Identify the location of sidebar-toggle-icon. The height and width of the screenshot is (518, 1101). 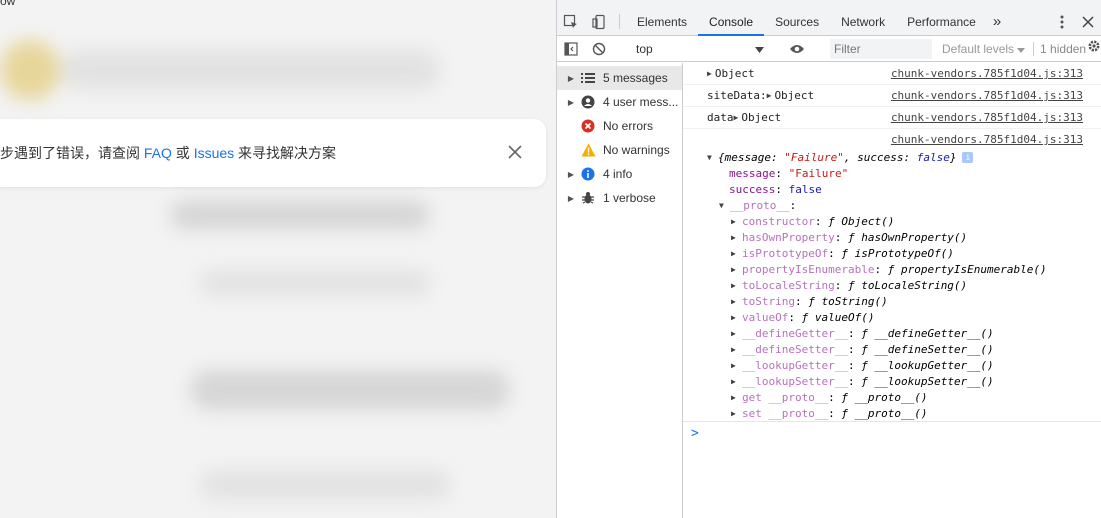
(571, 48).